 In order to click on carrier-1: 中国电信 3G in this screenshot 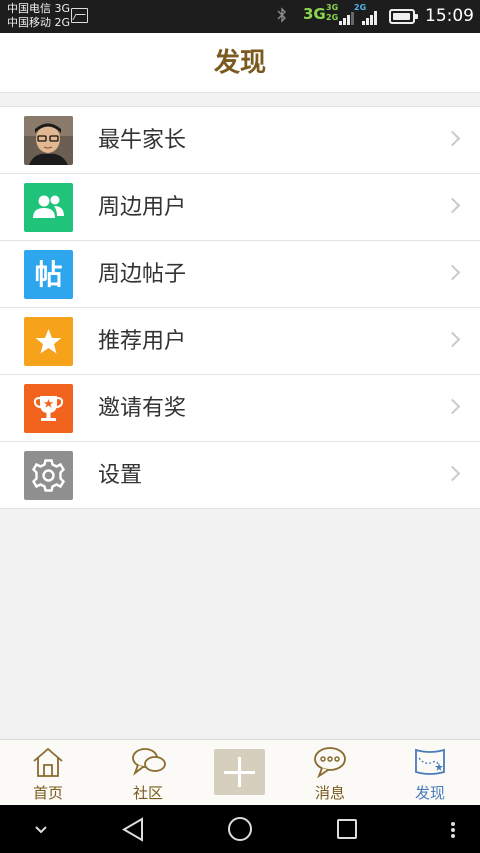, I will do `click(39, 8)`.